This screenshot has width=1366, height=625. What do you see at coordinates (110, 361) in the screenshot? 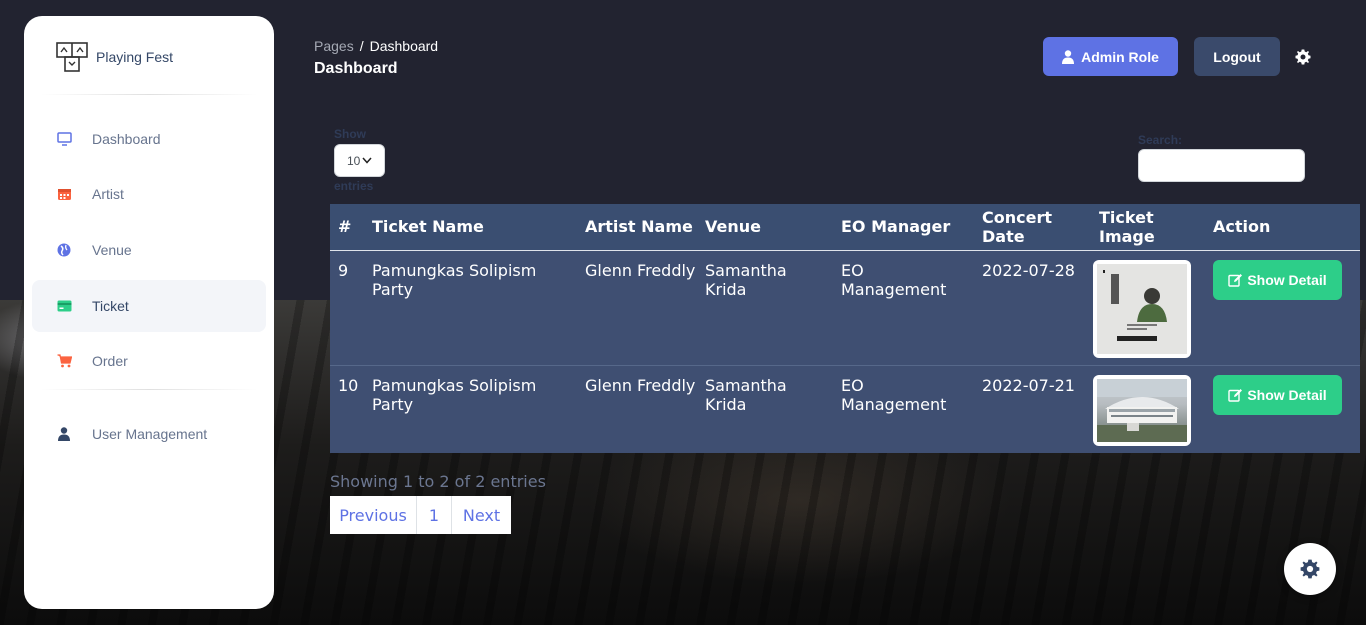
I see `sidebar-item-label: Order` at bounding box center [110, 361].